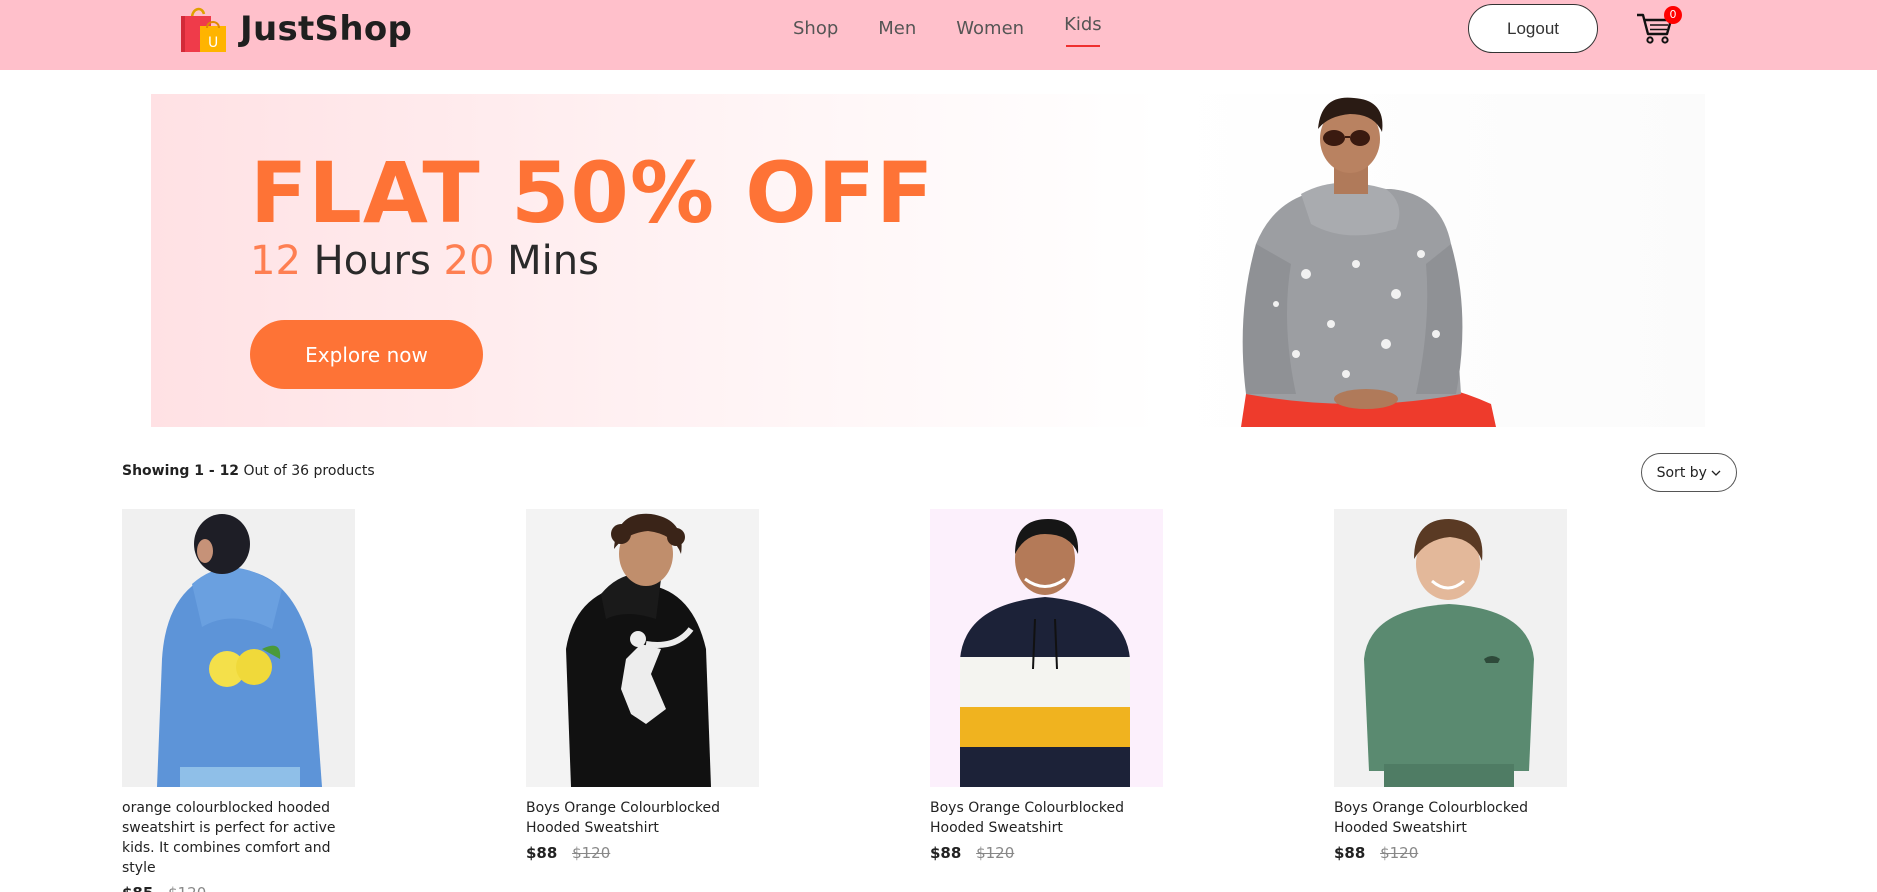 The image size is (1877, 892). What do you see at coordinates (1658, 26) in the screenshot?
I see `cart-button: 0` at bounding box center [1658, 26].